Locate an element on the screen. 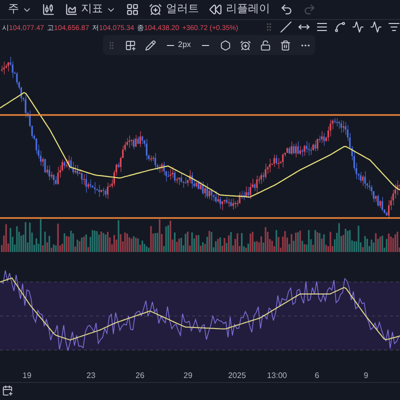 The height and width of the screenshot is (400, 400). calendar-icon is located at coordinates (7, 390).